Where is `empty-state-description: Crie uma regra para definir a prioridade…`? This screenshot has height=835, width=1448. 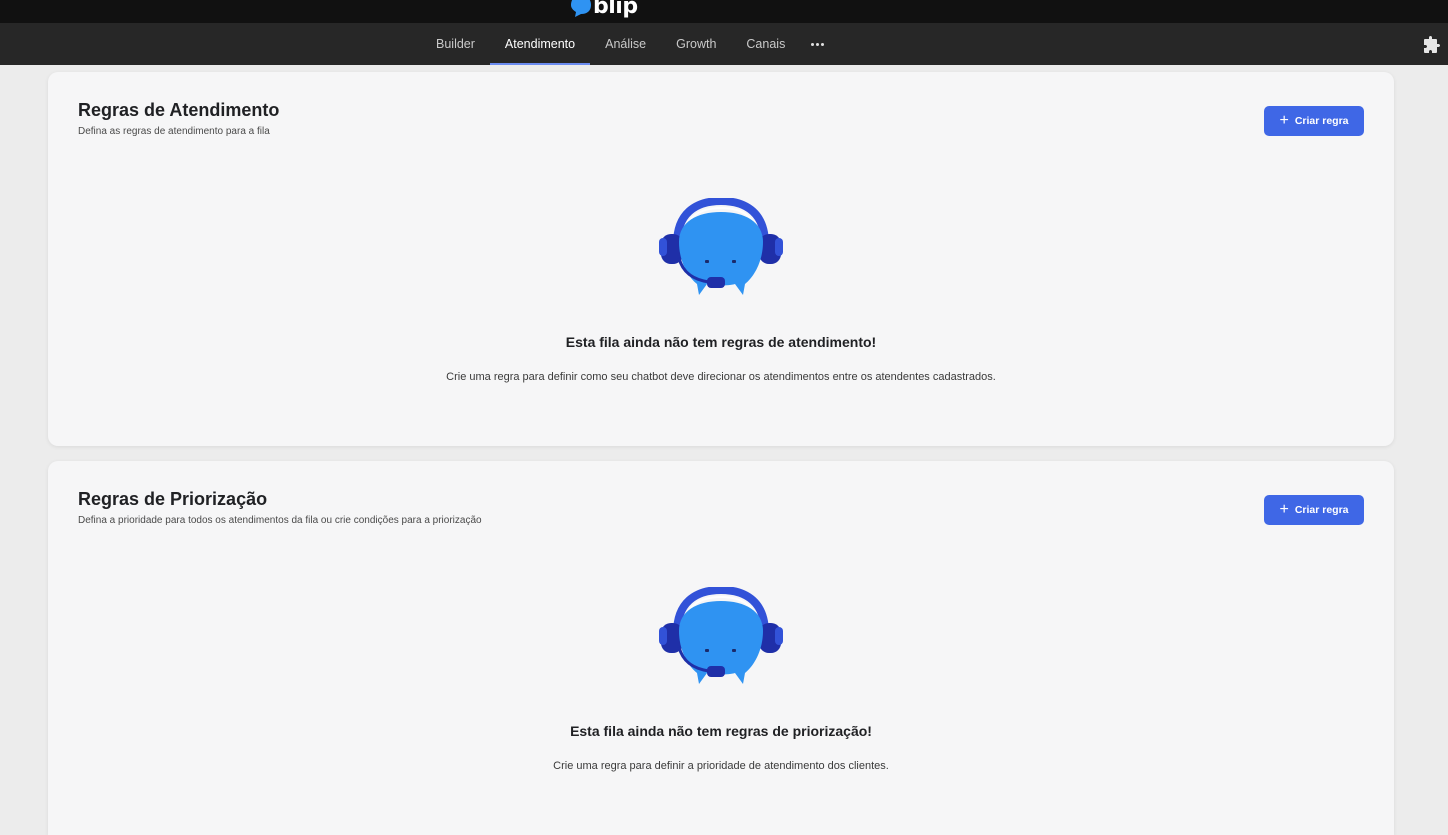 empty-state-description: Crie uma regra para definir a prioridade… is located at coordinates (721, 766).